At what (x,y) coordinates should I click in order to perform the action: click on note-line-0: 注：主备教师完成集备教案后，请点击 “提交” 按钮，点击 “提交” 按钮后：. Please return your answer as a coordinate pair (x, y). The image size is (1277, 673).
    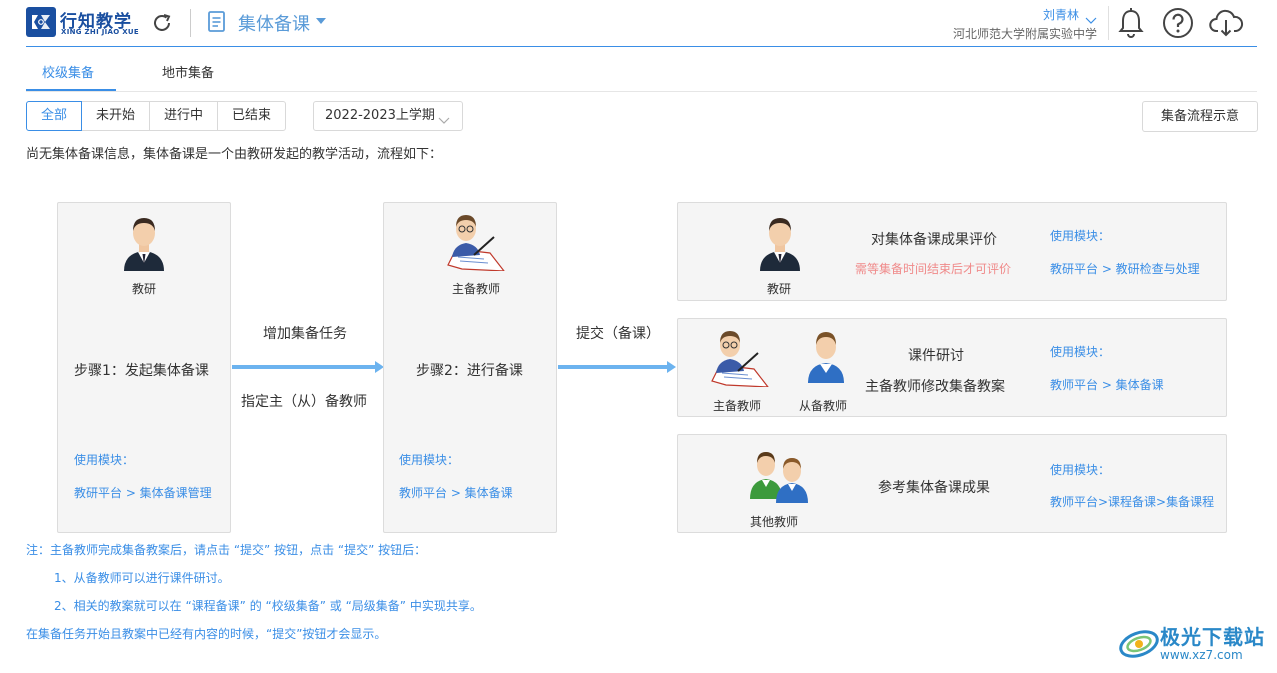
    Looking at the image, I should click on (226, 550).